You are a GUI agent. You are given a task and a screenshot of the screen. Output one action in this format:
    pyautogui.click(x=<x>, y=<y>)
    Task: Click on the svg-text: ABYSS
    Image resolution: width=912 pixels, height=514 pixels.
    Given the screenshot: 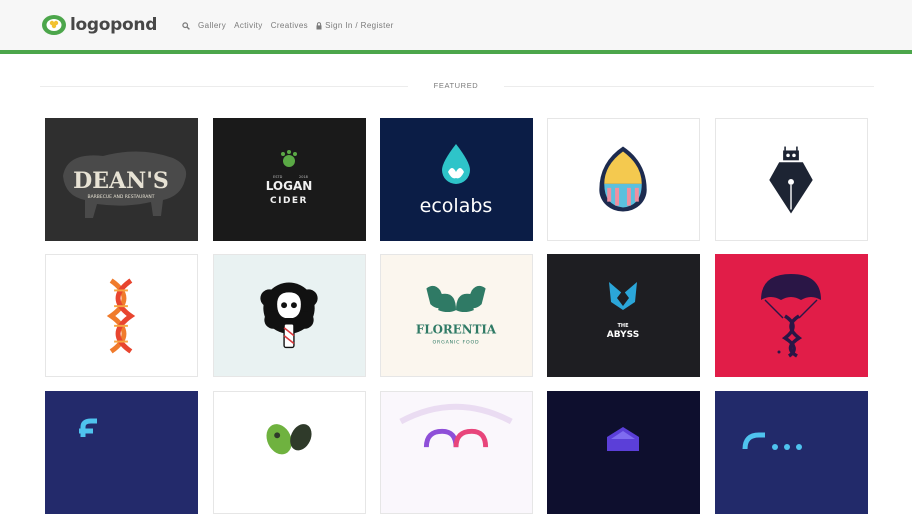 What is the action you would take?
    pyautogui.click(x=623, y=335)
    